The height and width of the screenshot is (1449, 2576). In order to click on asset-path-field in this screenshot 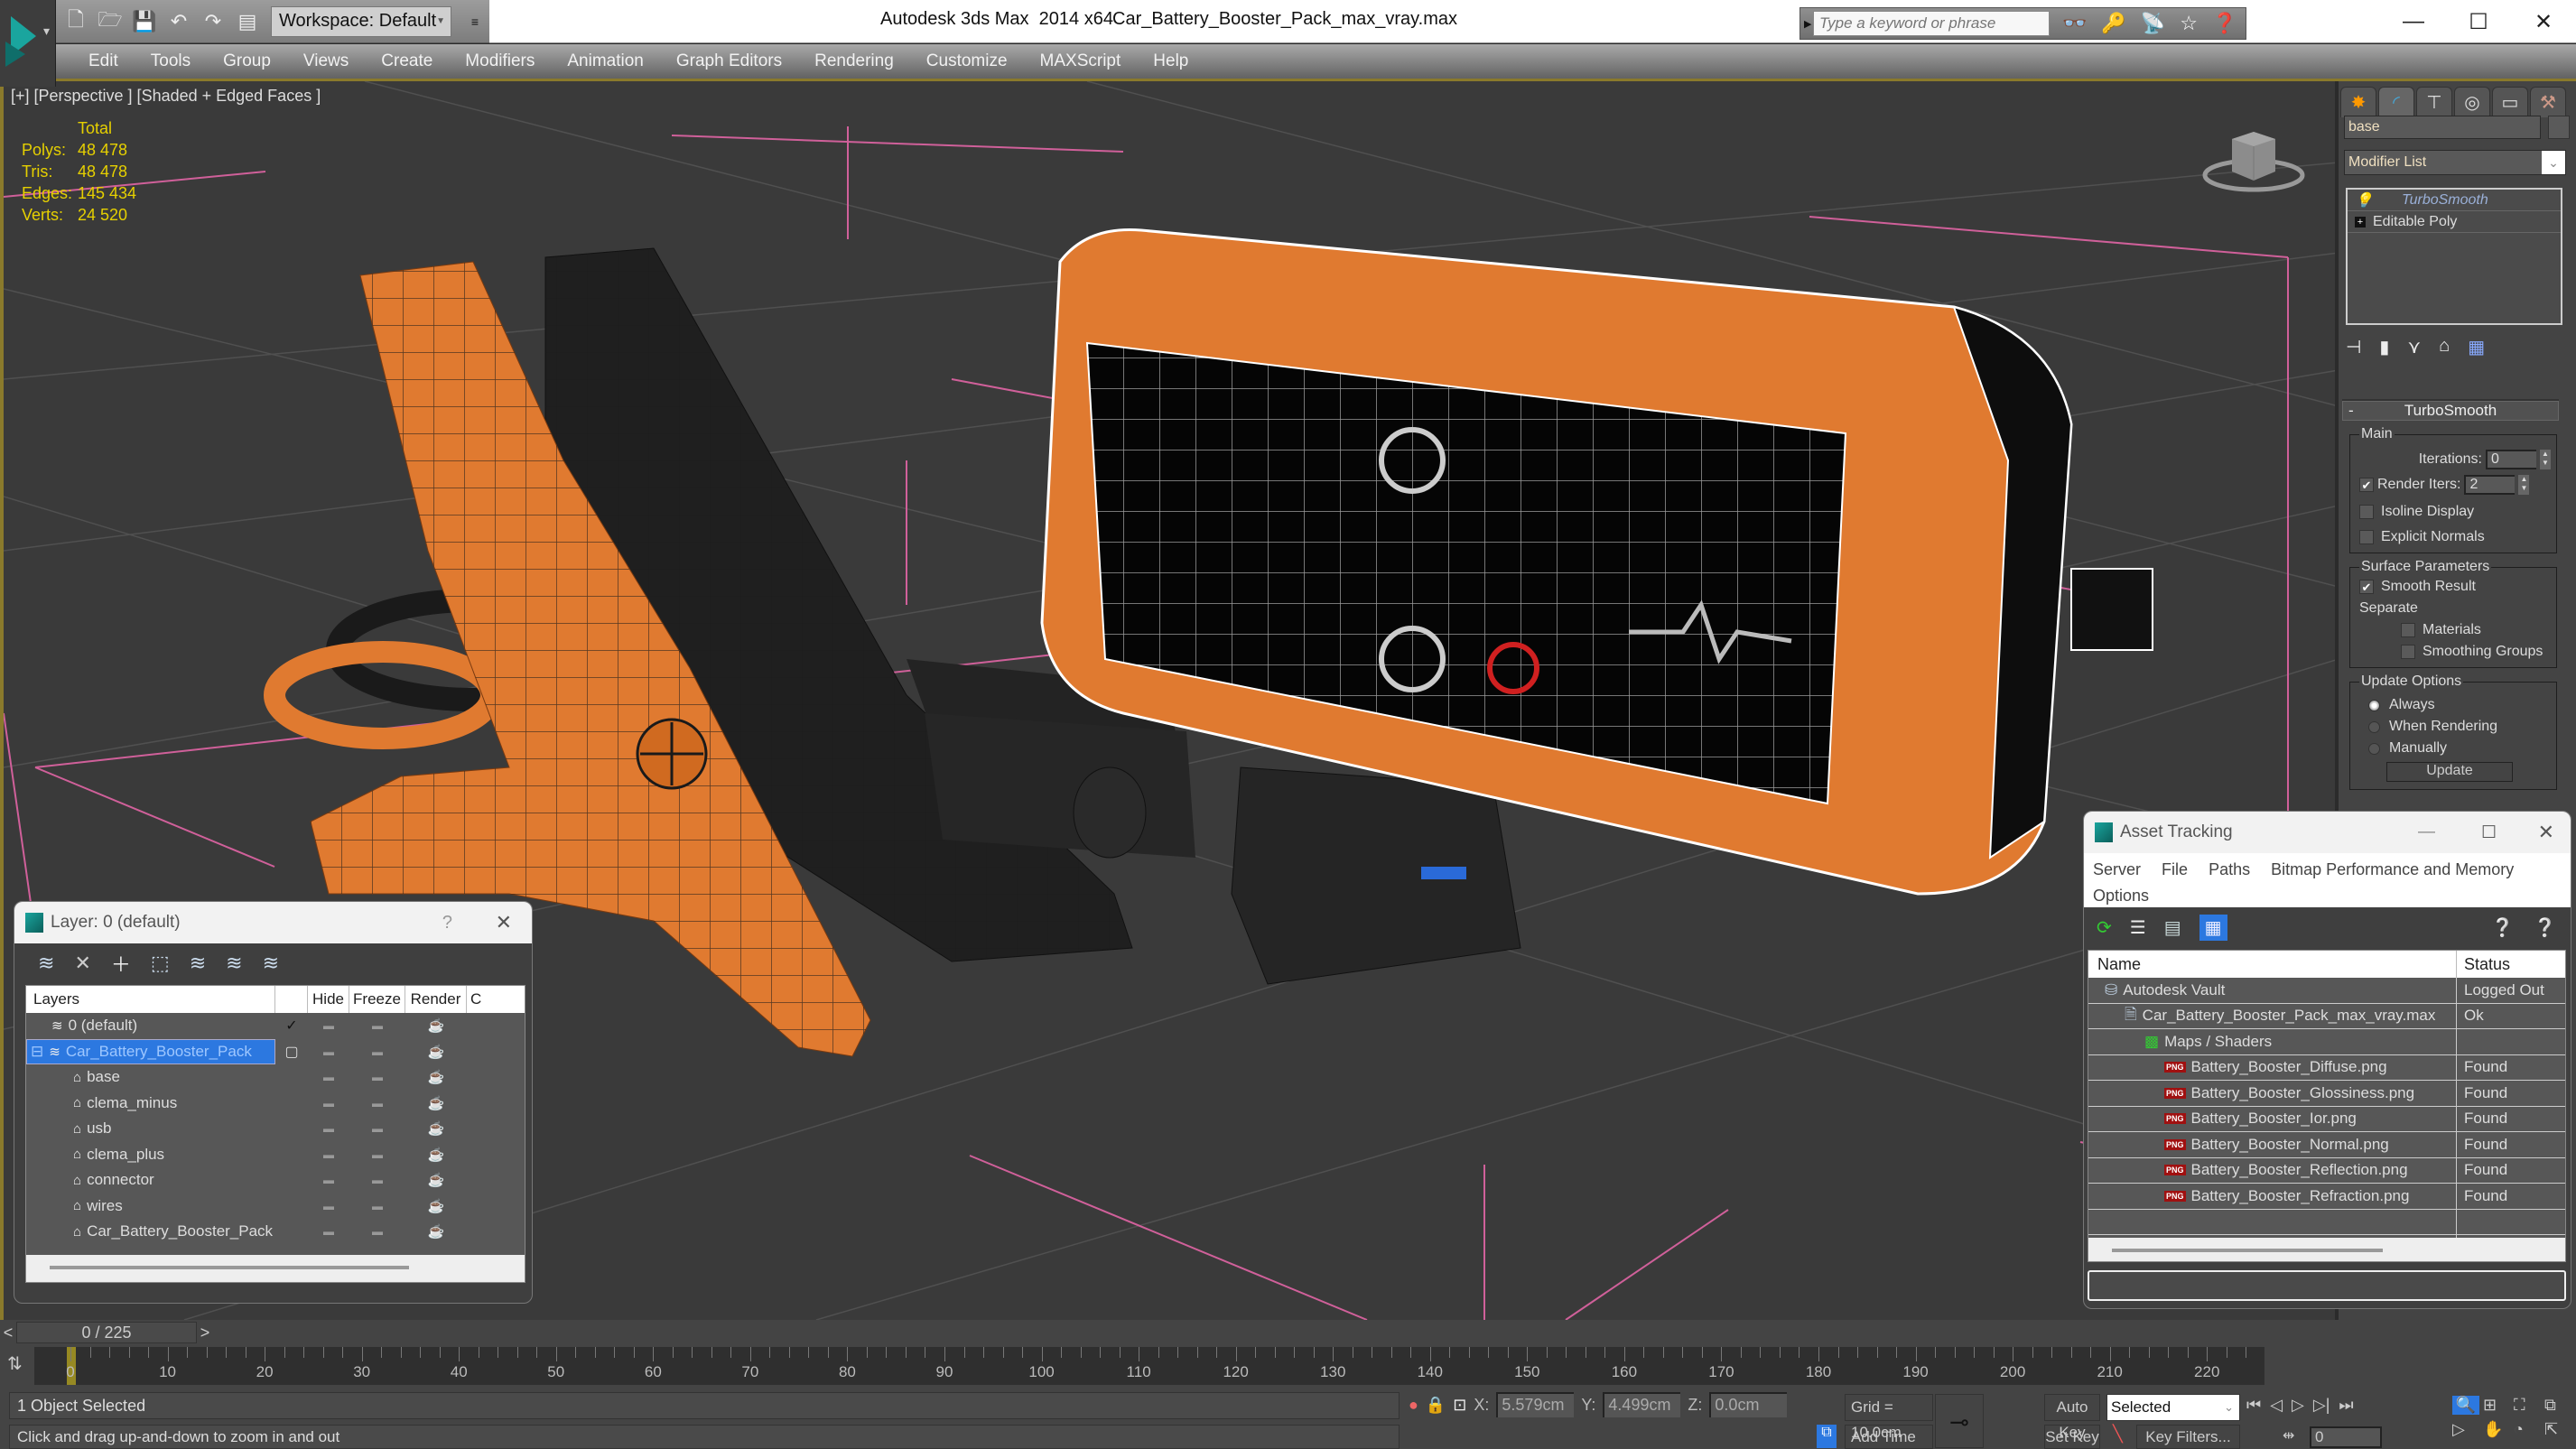, I will do `click(2327, 1285)`.